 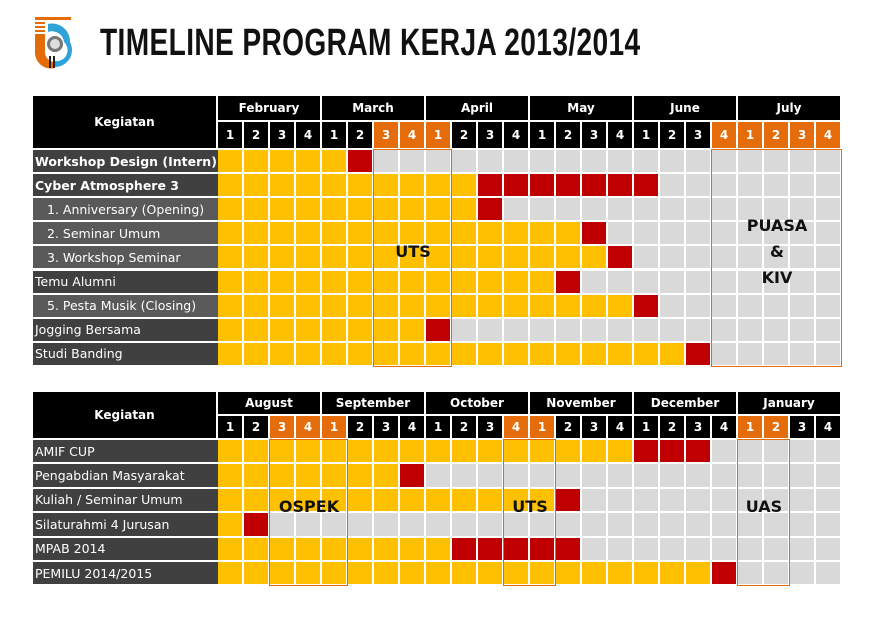 I want to click on month-header: March, so click(x=374, y=109).